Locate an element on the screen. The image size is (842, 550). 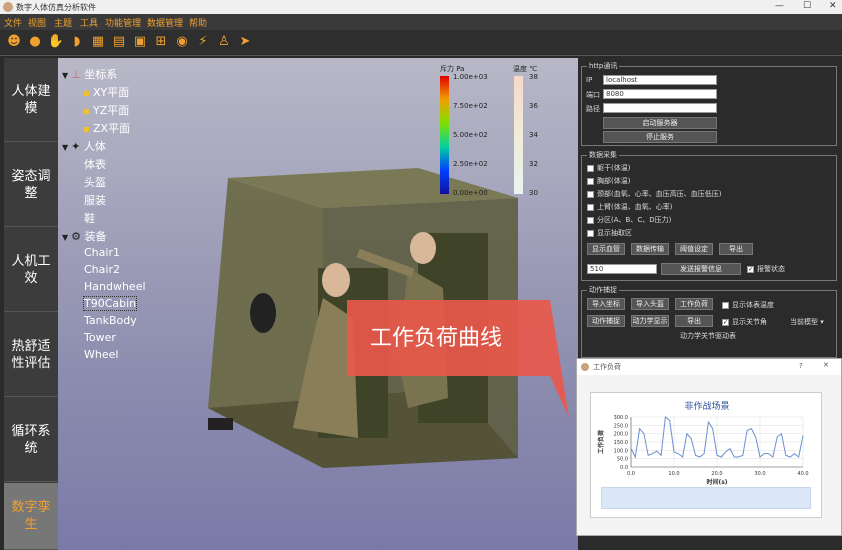
chart-ytick-label: 150.0 is located at coordinates (621, 443).